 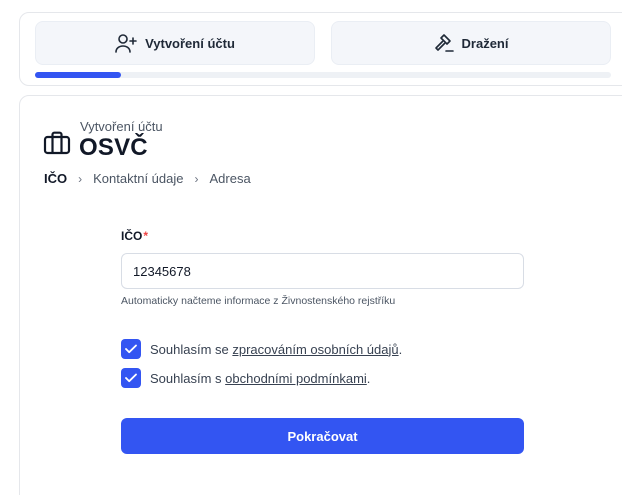 What do you see at coordinates (57, 145) in the screenshot?
I see `briefcase-icon` at bounding box center [57, 145].